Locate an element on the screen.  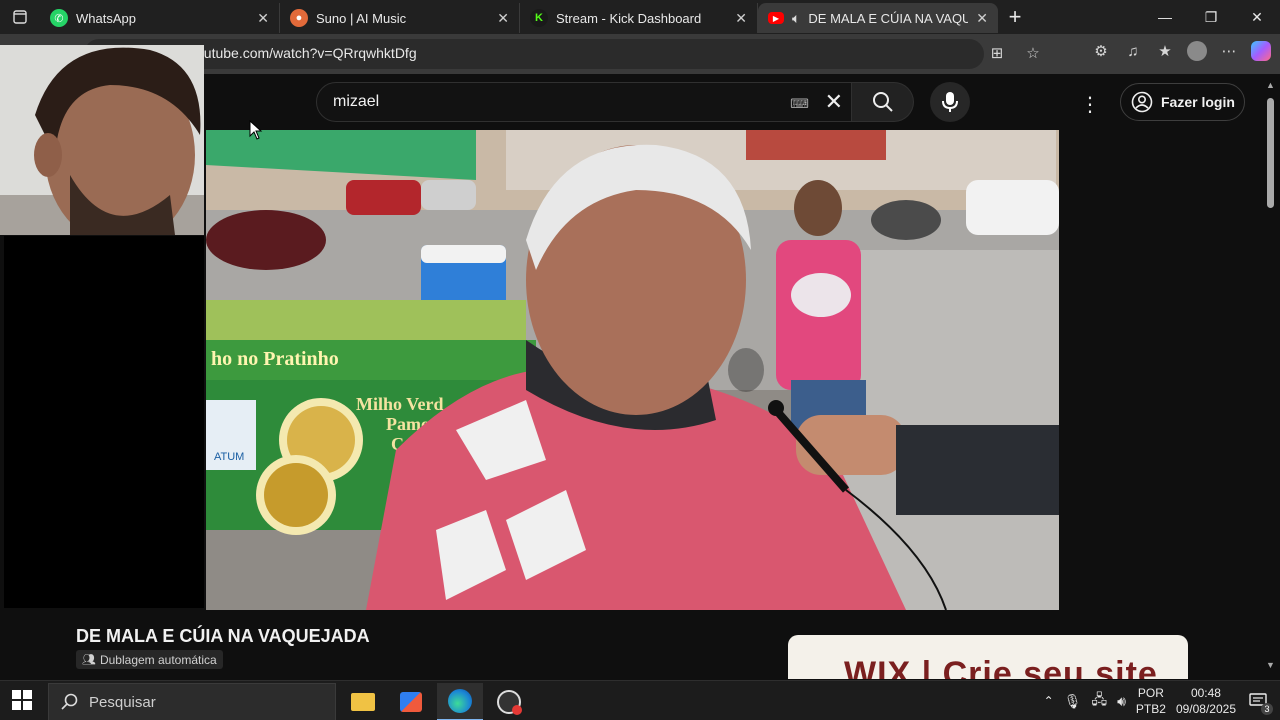
show-hidden-icons-icon: ⌃ is located at coordinates (1049, 701).